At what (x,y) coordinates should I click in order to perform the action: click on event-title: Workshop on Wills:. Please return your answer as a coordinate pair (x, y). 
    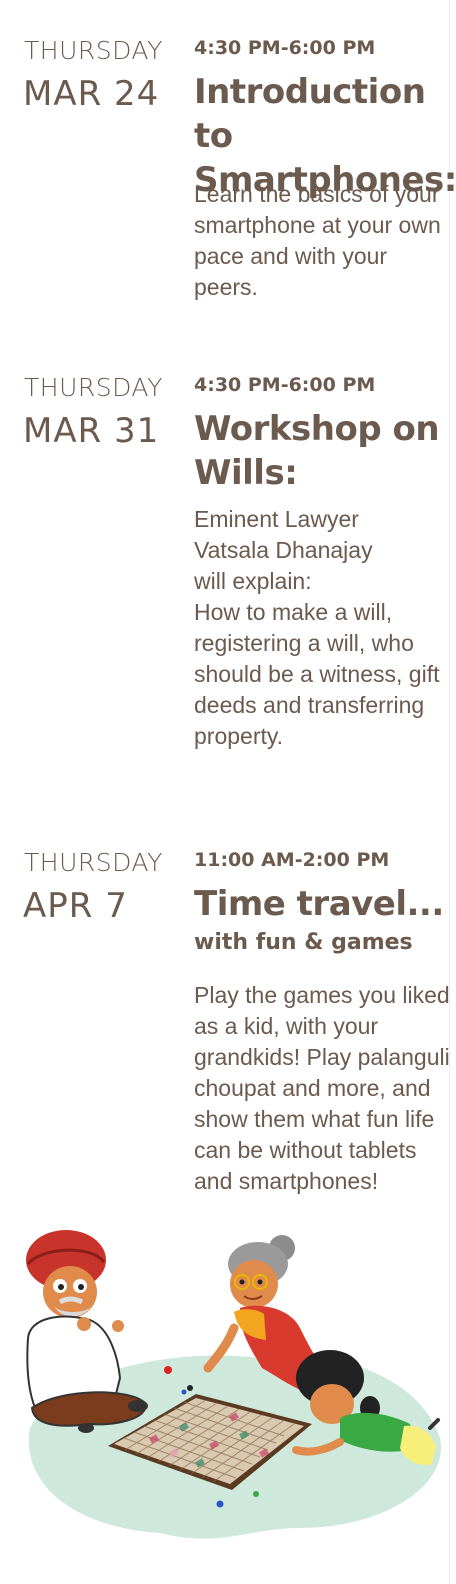
    Looking at the image, I should click on (317, 451).